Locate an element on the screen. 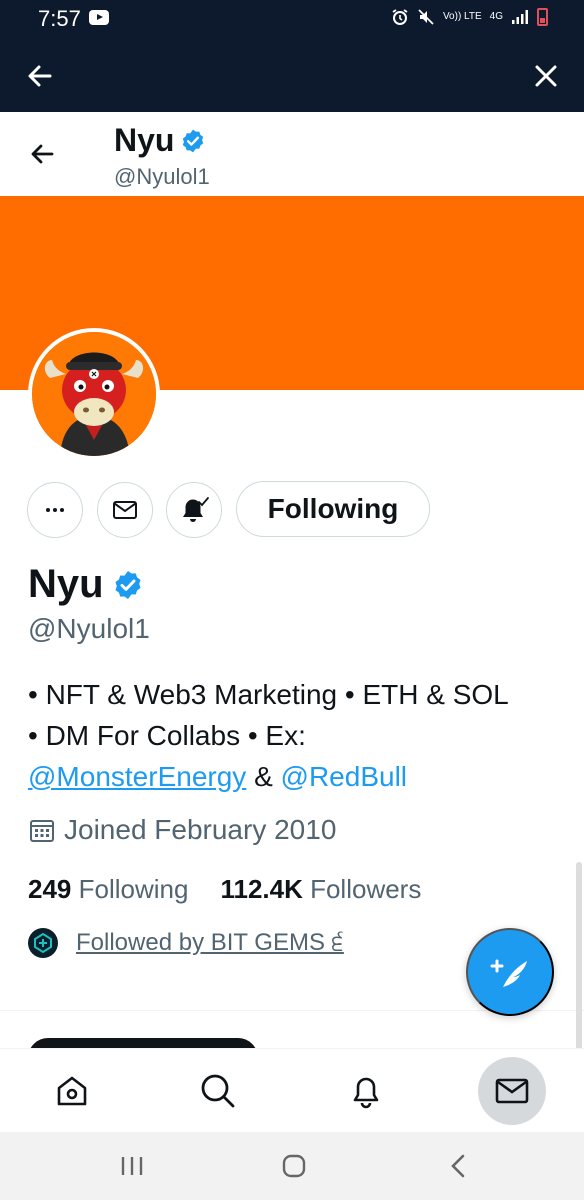 The width and height of the screenshot is (584, 1200). following-button: Following is located at coordinates (333, 509).